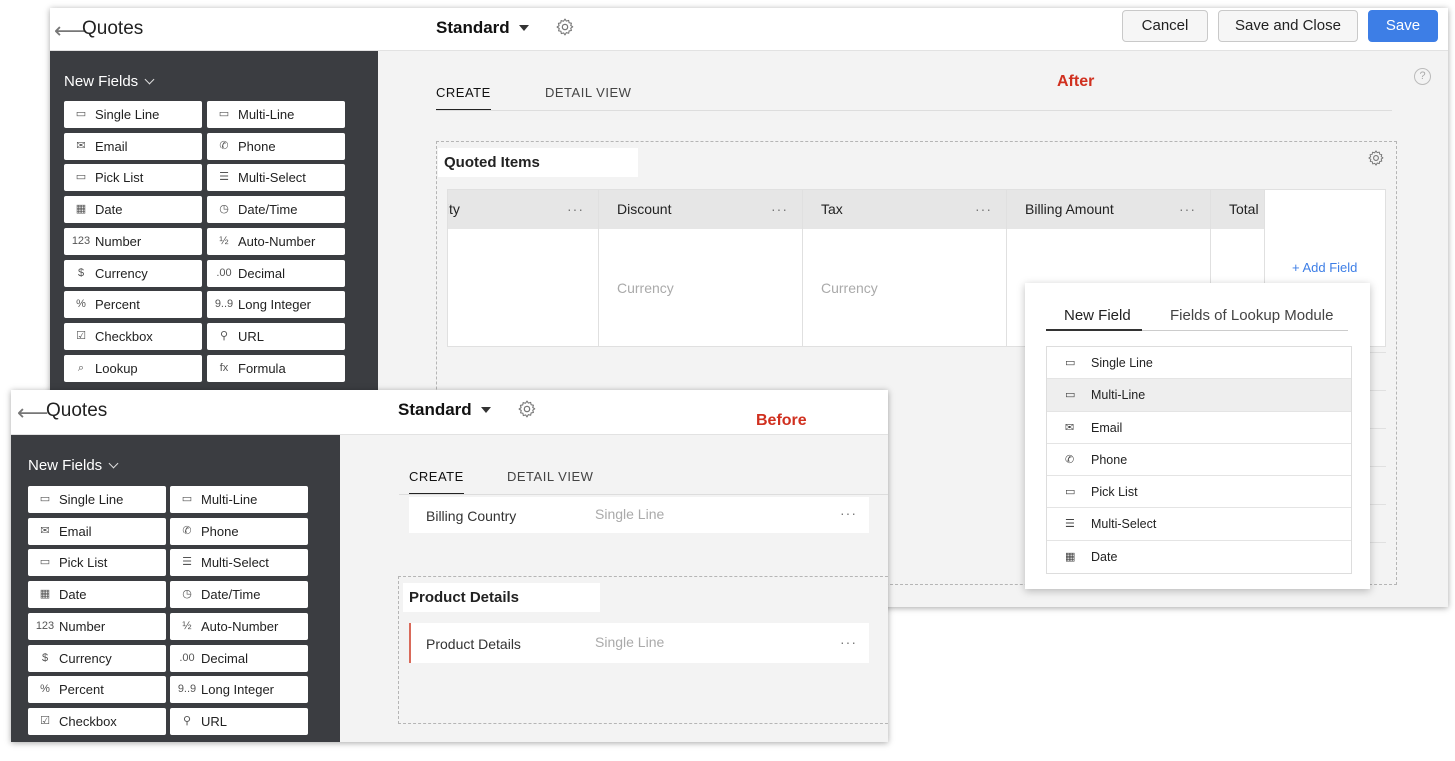 Image resolution: width=1455 pixels, height=761 pixels. What do you see at coordinates (1097, 318) in the screenshot?
I see `tab-new-field: New Field` at bounding box center [1097, 318].